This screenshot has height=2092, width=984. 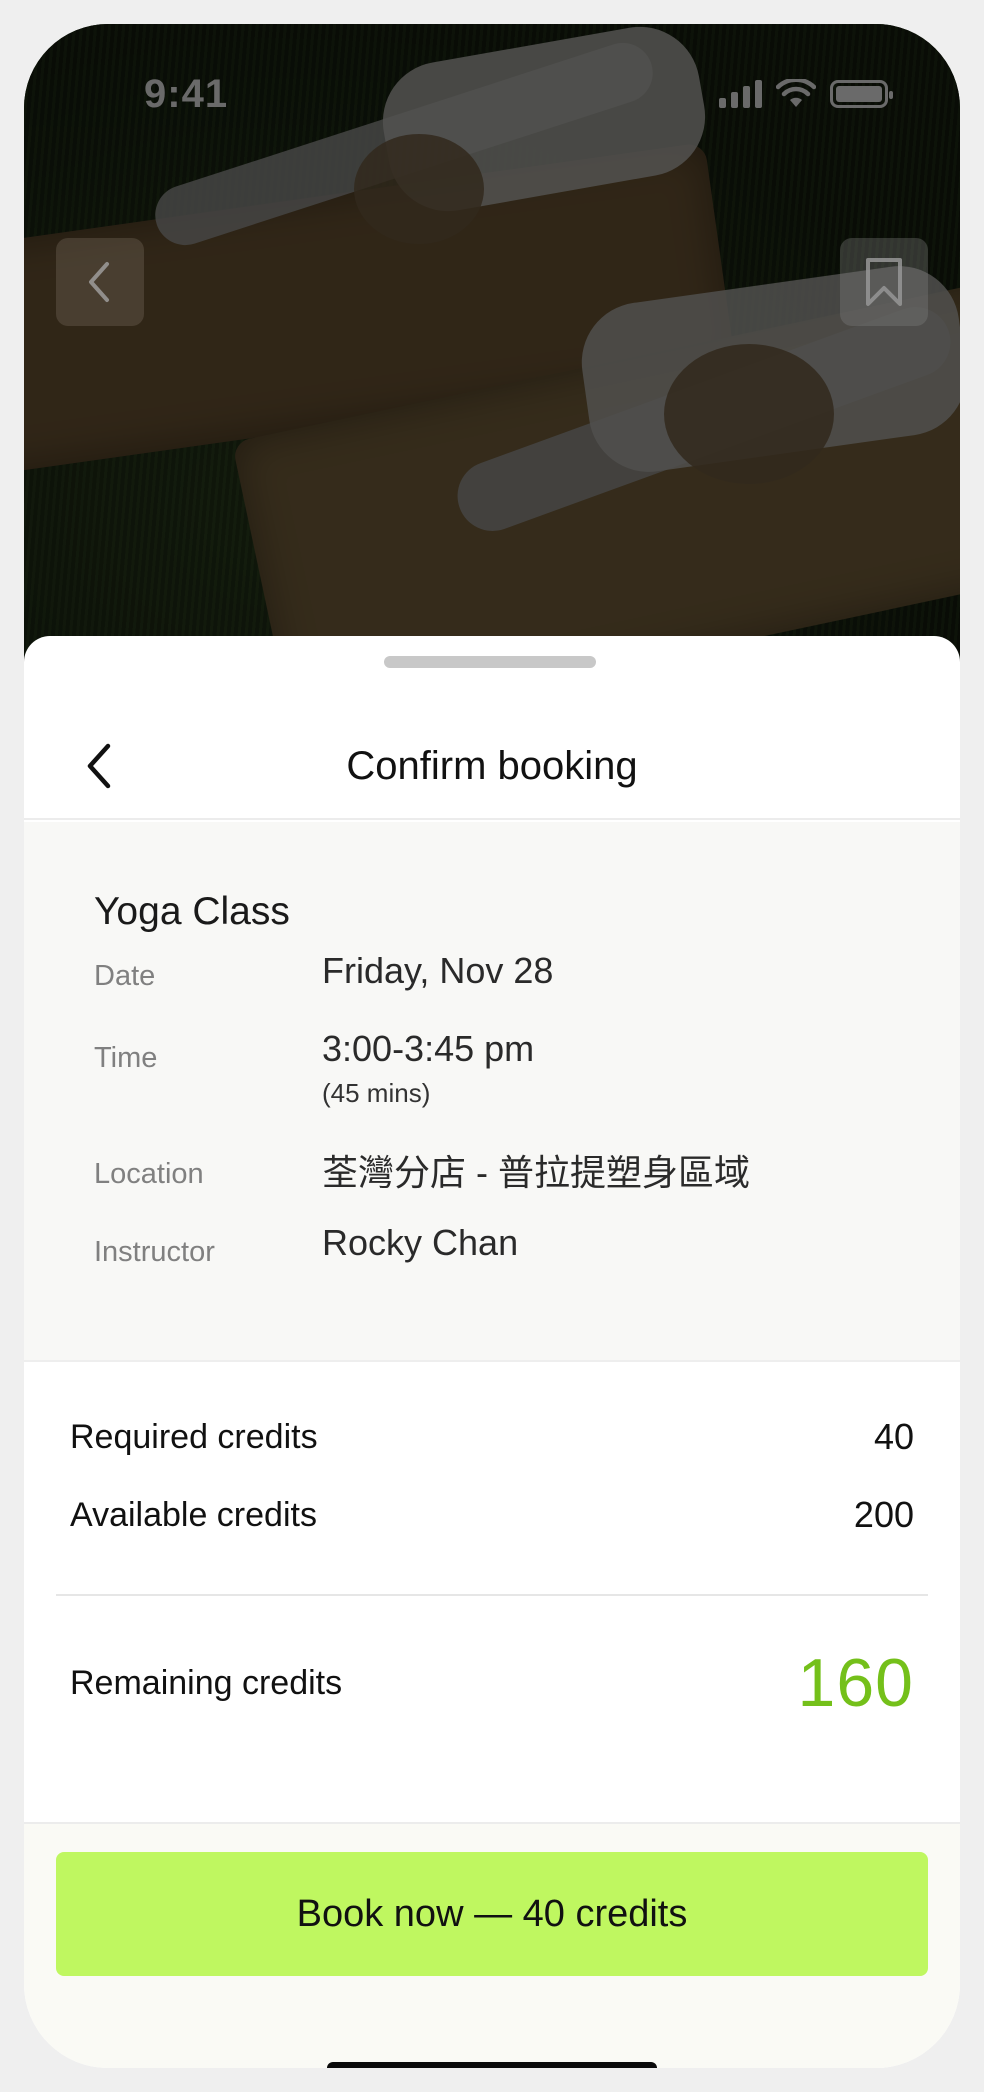 I want to click on page-title: Confirm booking, so click(x=492, y=766).